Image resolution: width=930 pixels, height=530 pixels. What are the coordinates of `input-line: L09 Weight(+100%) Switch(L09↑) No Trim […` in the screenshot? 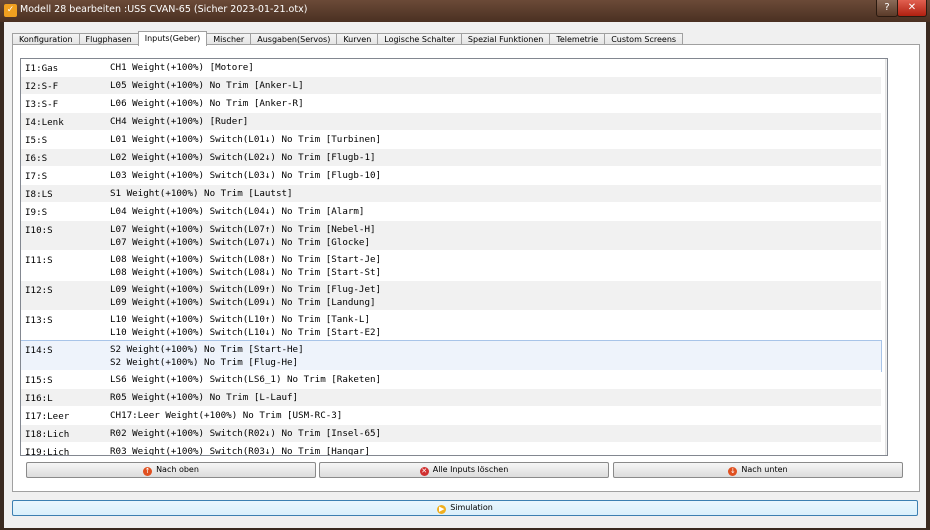 It's located at (246, 289).